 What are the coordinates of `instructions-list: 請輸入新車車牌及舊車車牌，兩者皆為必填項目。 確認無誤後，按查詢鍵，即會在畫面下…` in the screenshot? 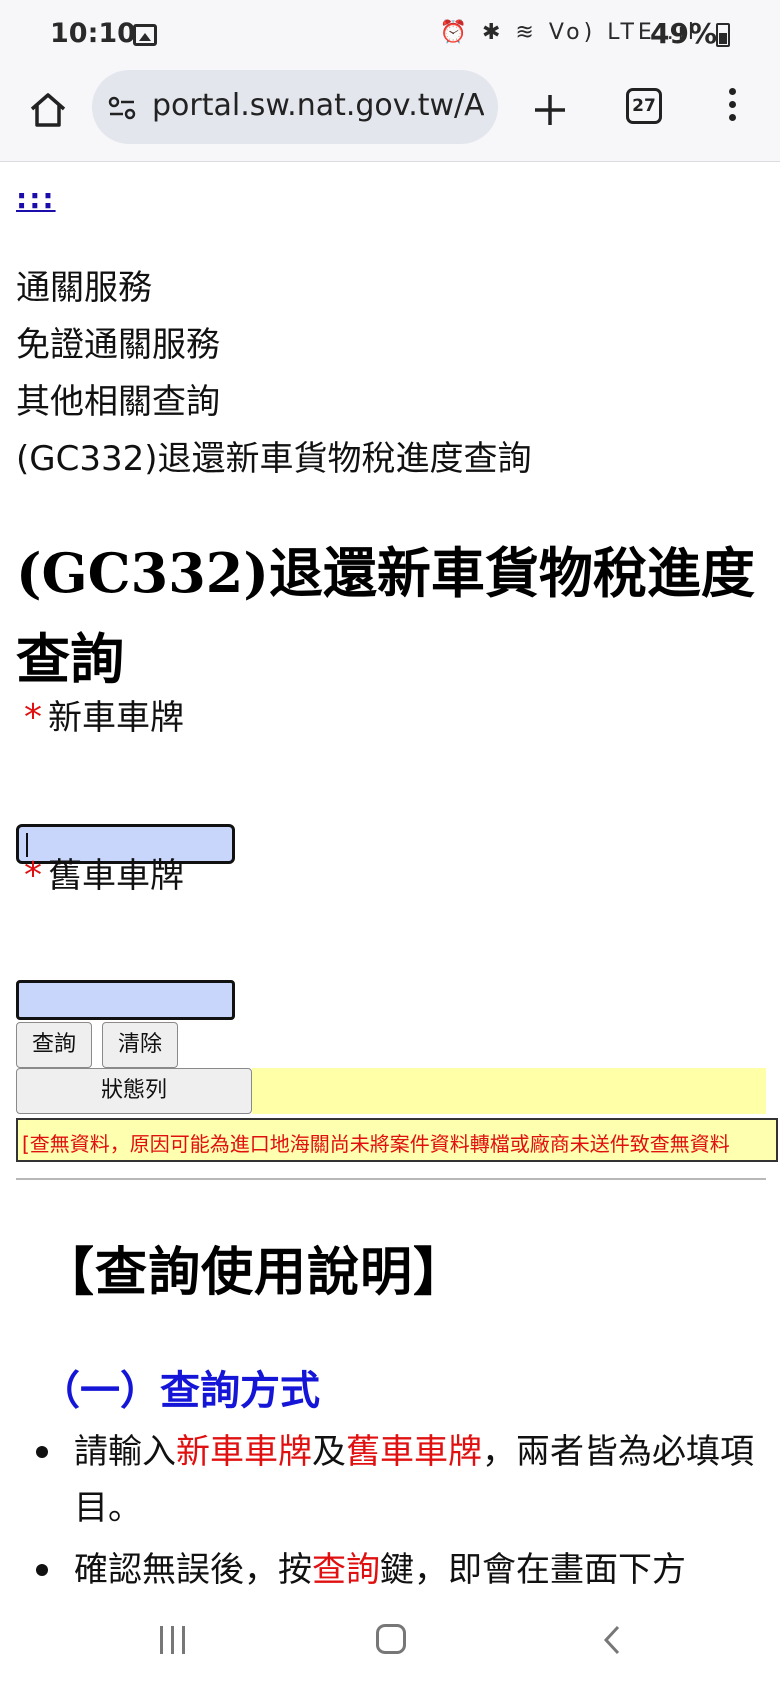 It's located at (405, 1514).